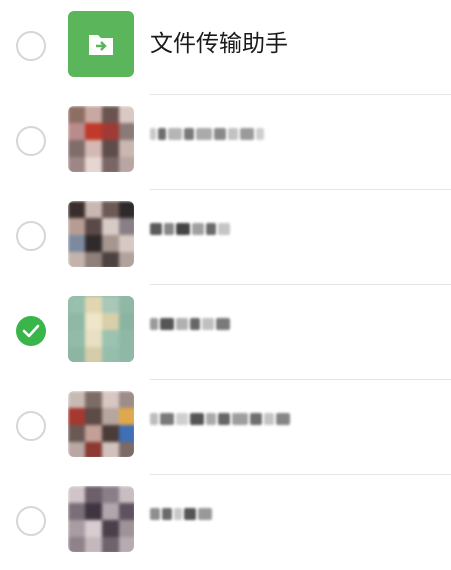 The width and height of the screenshot is (451, 570). Describe the element at coordinates (101, 44) in the screenshot. I see `file-transfer-icon` at that location.